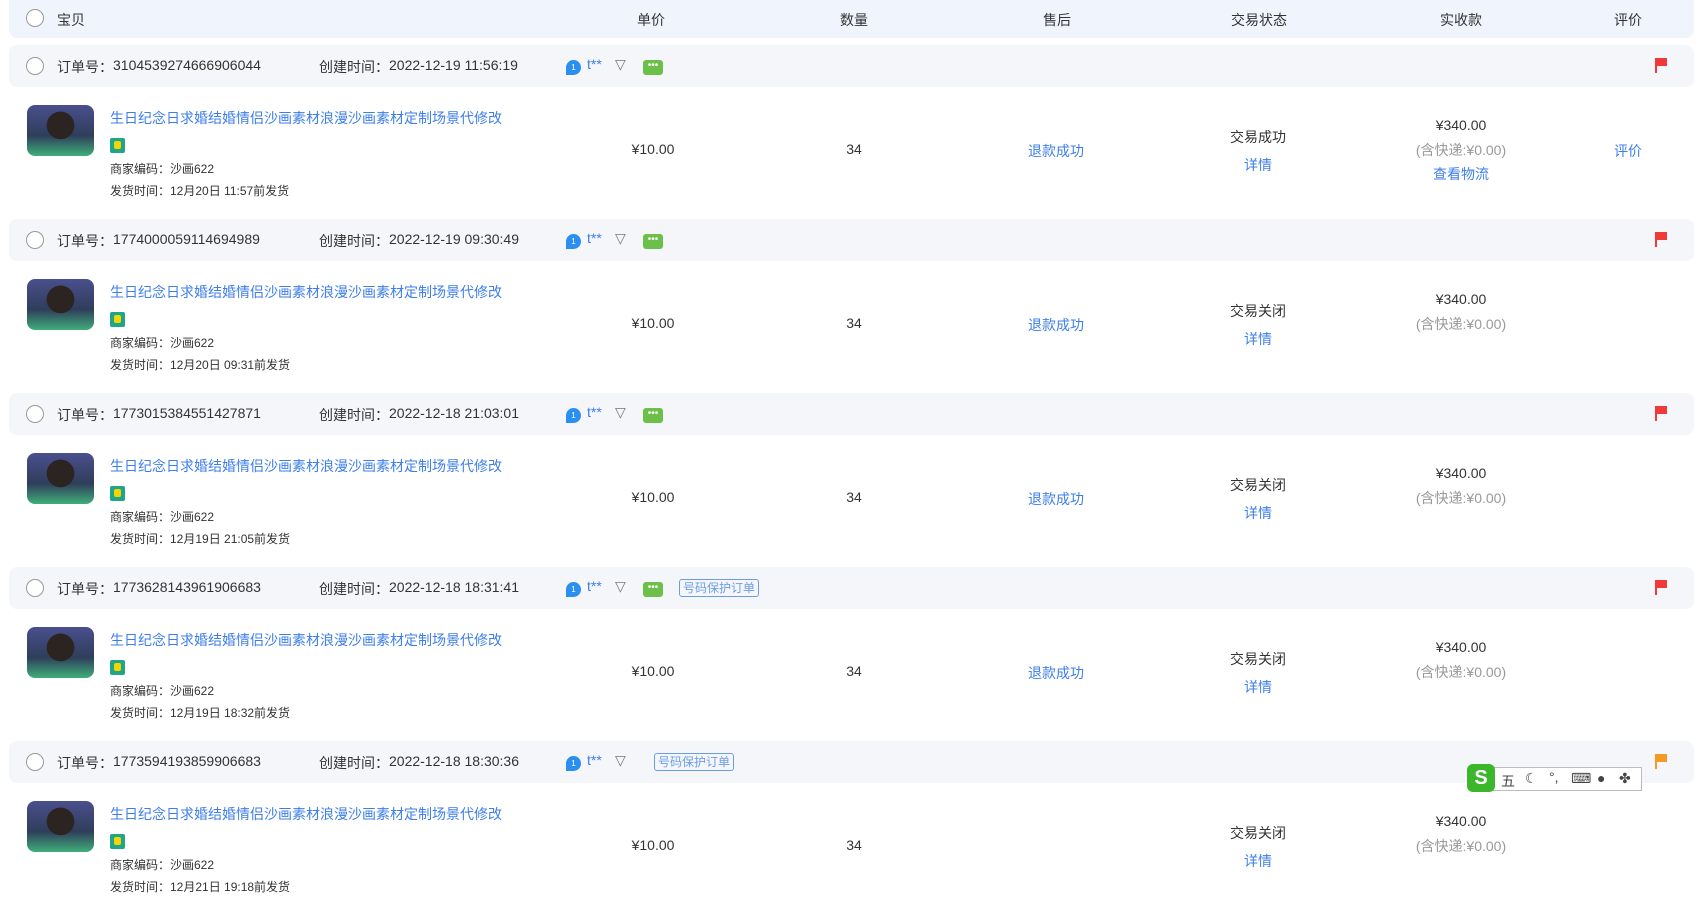 This screenshot has height=915, width=1701. Describe the element at coordinates (1531, 778) in the screenshot. I see `moon-icon: ☾` at that location.